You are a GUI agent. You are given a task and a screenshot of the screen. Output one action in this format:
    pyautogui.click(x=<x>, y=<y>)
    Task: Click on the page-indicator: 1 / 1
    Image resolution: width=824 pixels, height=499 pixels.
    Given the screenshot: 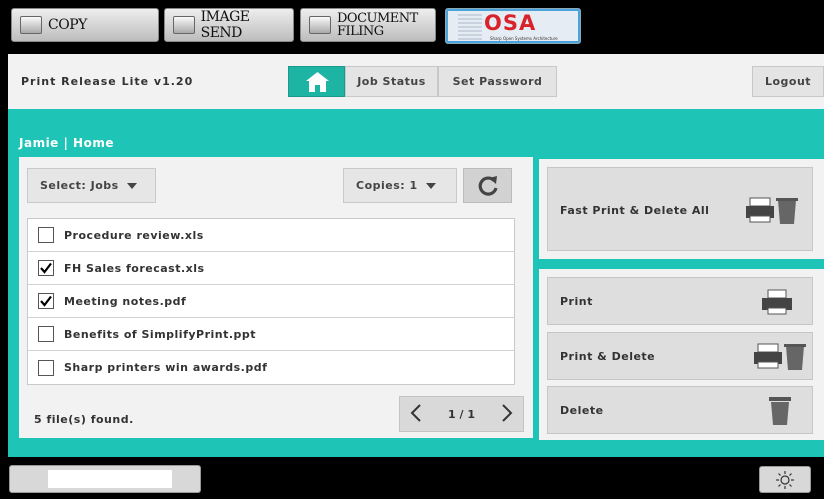 What is the action you would take?
    pyautogui.click(x=461, y=414)
    